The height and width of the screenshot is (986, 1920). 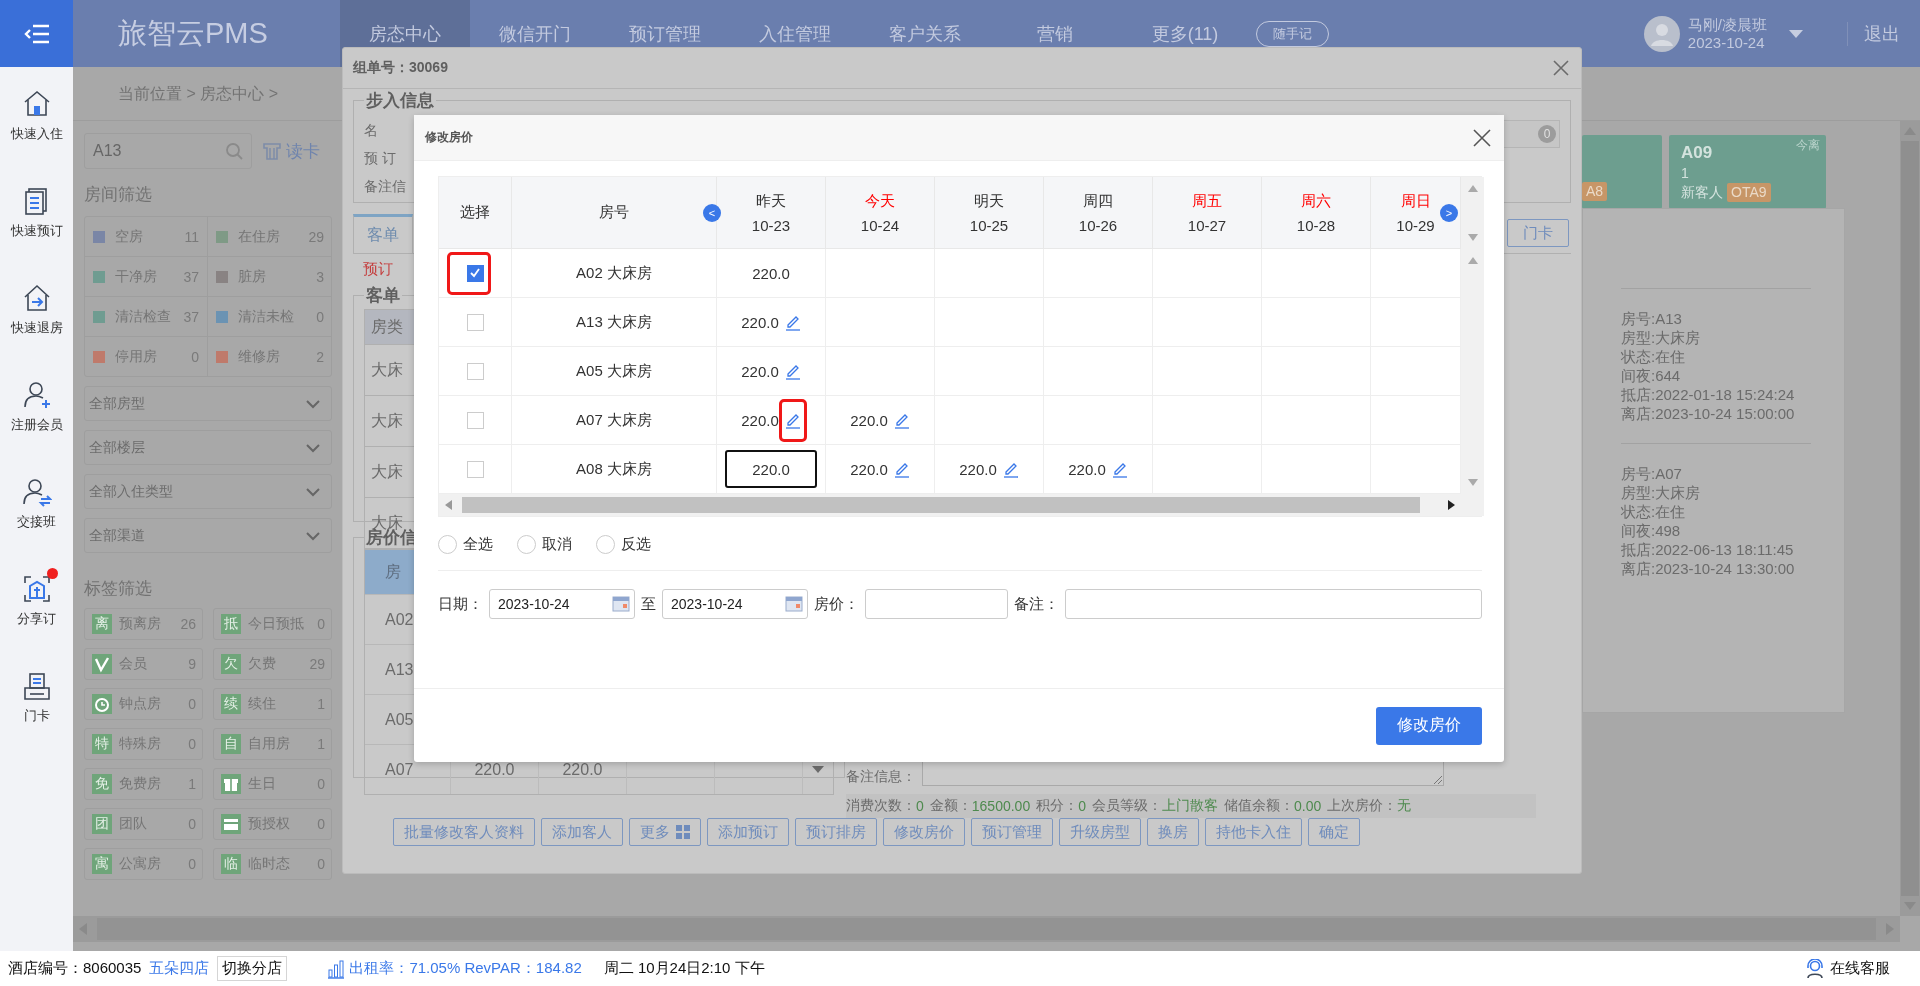 What do you see at coordinates (36, 521) in the screenshot?
I see `sidebar-item: 交接班` at bounding box center [36, 521].